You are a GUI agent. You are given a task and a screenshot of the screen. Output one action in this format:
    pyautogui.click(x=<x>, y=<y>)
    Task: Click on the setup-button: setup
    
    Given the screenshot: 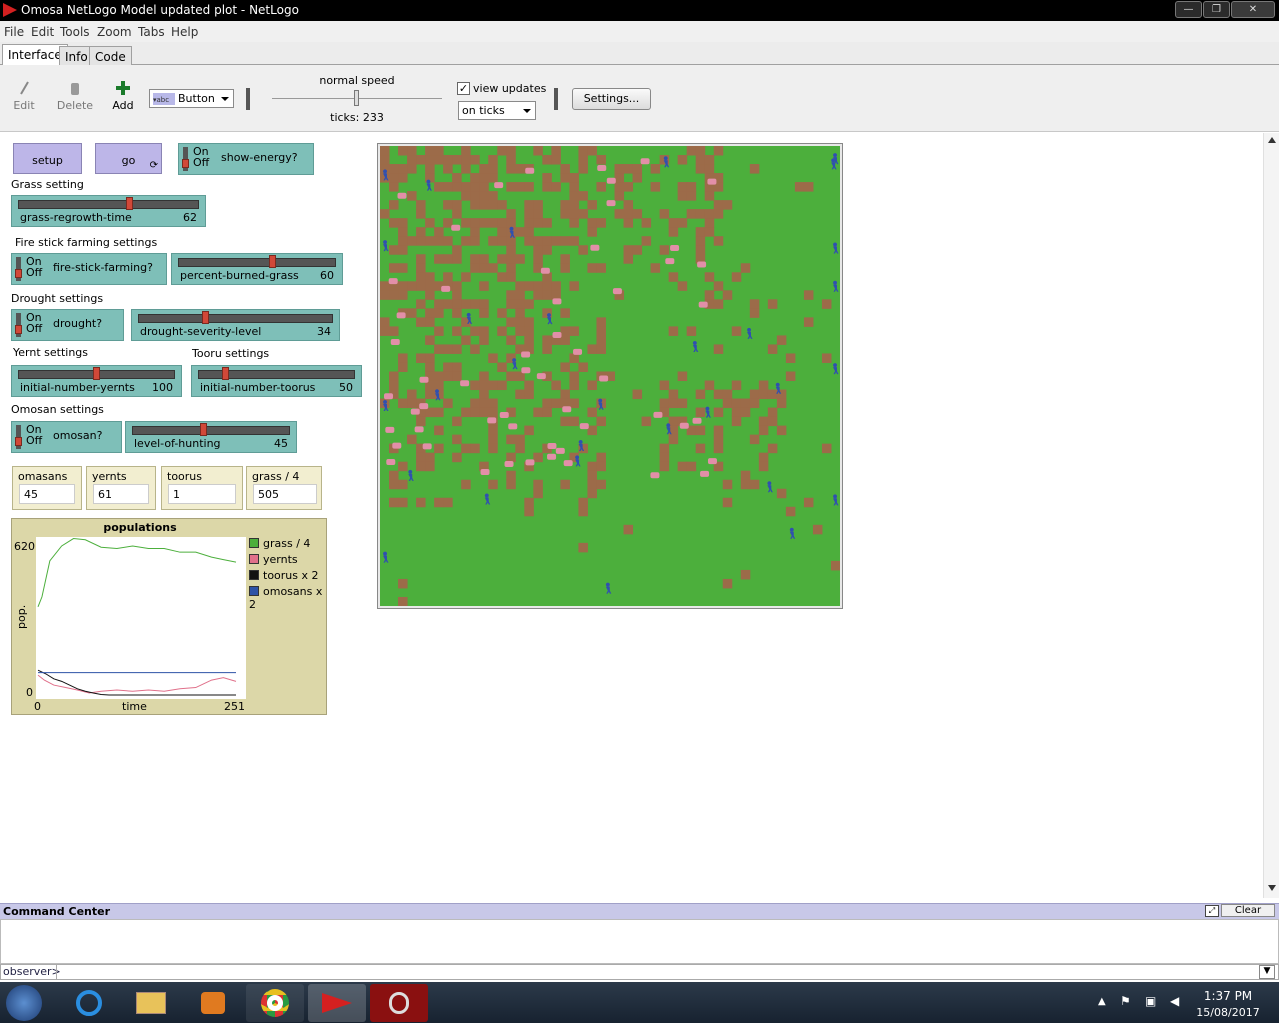 What is the action you would take?
    pyautogui.click(x=47, y=158)
    